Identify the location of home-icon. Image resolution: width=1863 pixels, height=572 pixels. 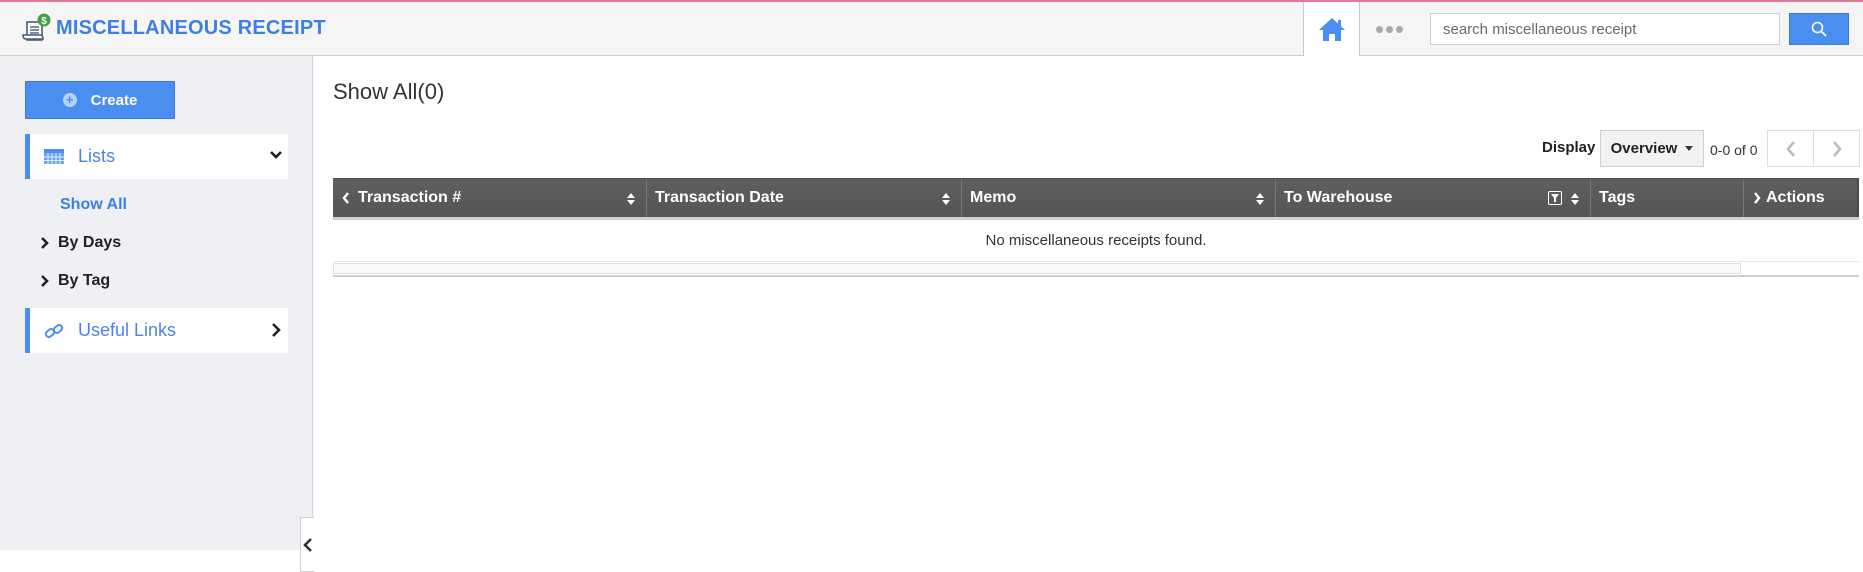
(1331, 29).